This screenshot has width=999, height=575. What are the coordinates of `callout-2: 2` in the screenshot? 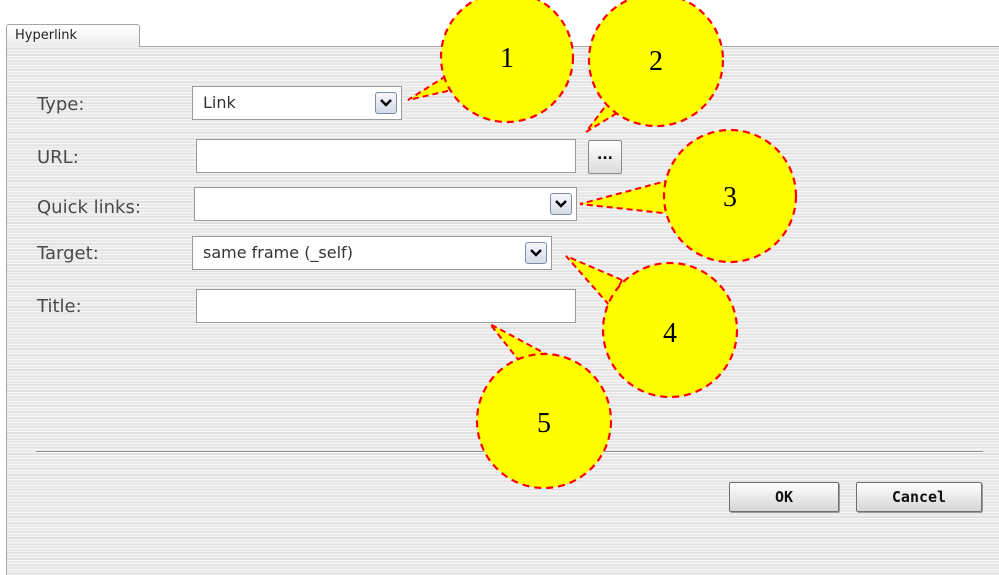 It's located at (655, 66).